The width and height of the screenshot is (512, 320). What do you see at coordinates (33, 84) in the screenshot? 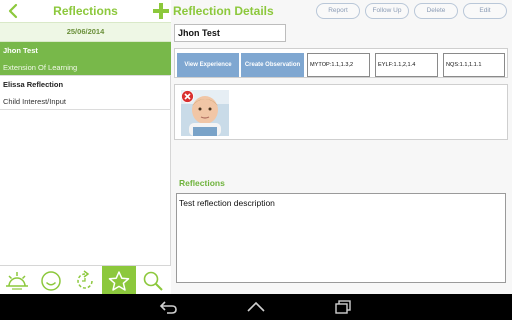
I see `list-item-name: Elissa Reflection` at bounding box center [33, 84].